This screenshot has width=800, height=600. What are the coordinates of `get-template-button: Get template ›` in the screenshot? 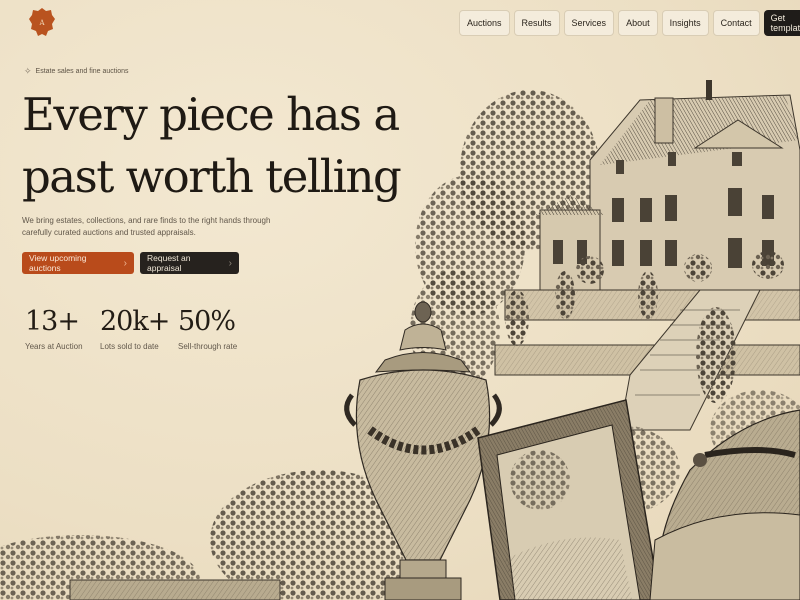 It's located at (781, 23).